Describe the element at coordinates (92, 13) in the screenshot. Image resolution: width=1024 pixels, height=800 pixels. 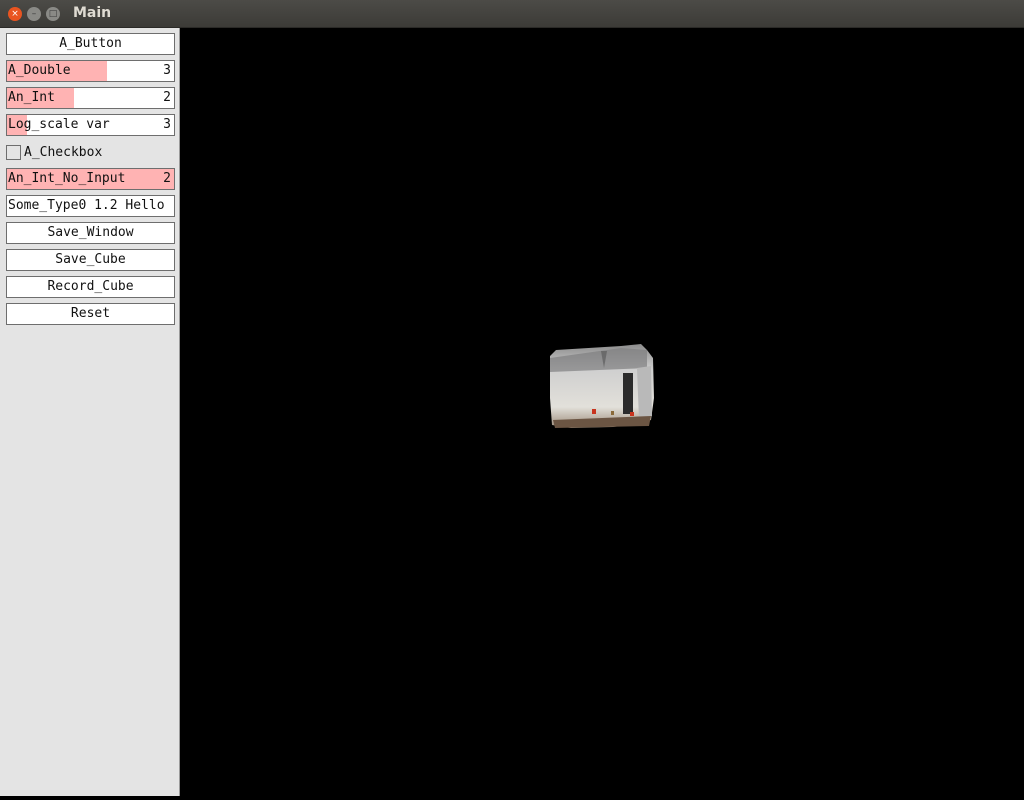
I see `window-title: Main` at that location.